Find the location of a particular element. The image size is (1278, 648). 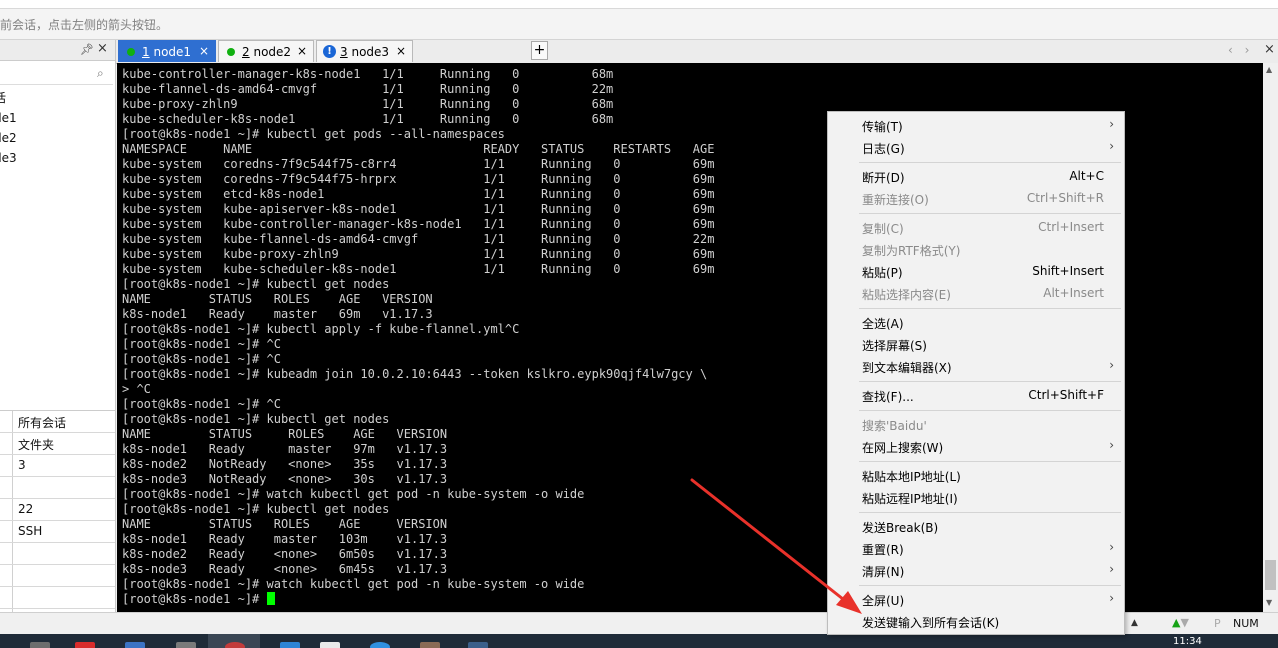

scroll-down-icon: ▼ is located at coordinates (1269, 602).